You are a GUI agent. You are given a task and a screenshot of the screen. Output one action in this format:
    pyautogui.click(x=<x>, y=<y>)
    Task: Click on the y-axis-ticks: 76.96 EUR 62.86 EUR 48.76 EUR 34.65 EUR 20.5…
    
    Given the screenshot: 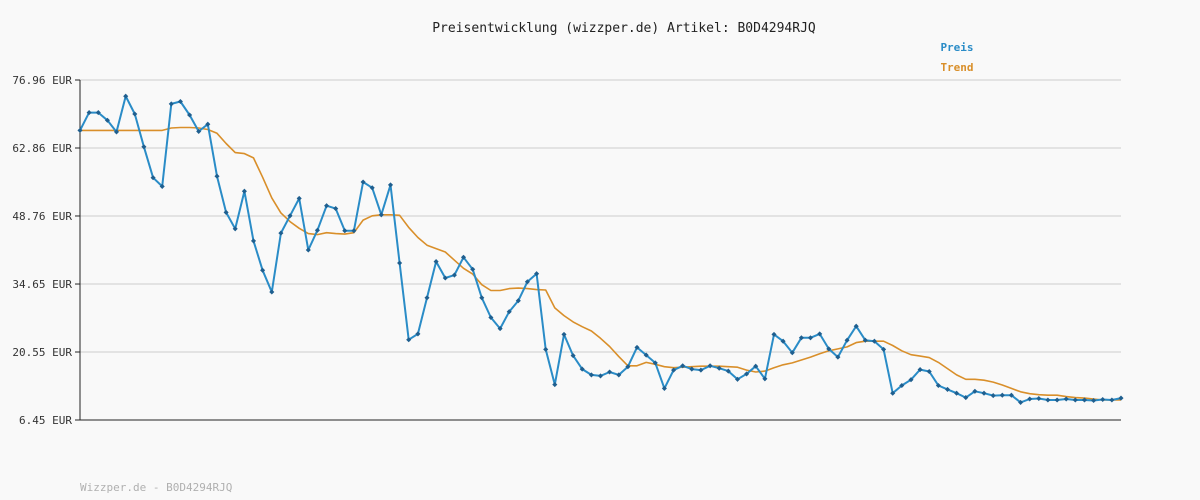 What is the action you would take?
    pyautogui.click(x=46, y=250)
    